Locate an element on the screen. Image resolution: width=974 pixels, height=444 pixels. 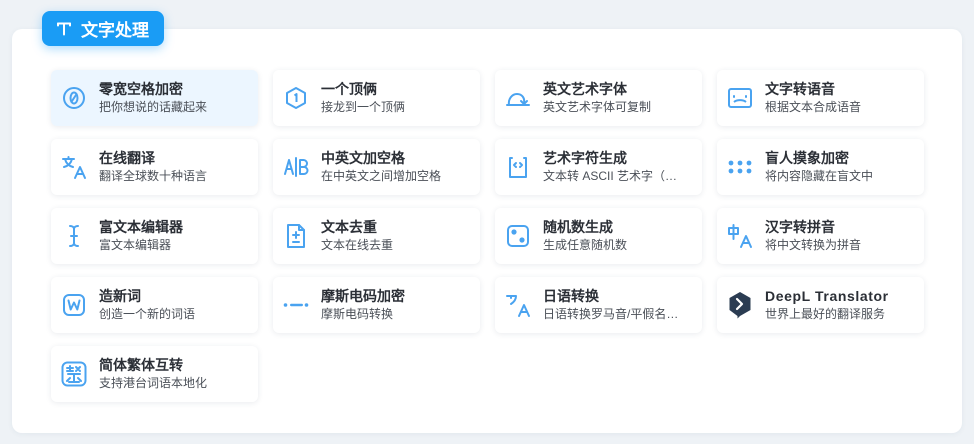
tool-card-simplified-traditional: 简体繁体互转 支持港台词语本地化 is located at coordinates (154, 374).